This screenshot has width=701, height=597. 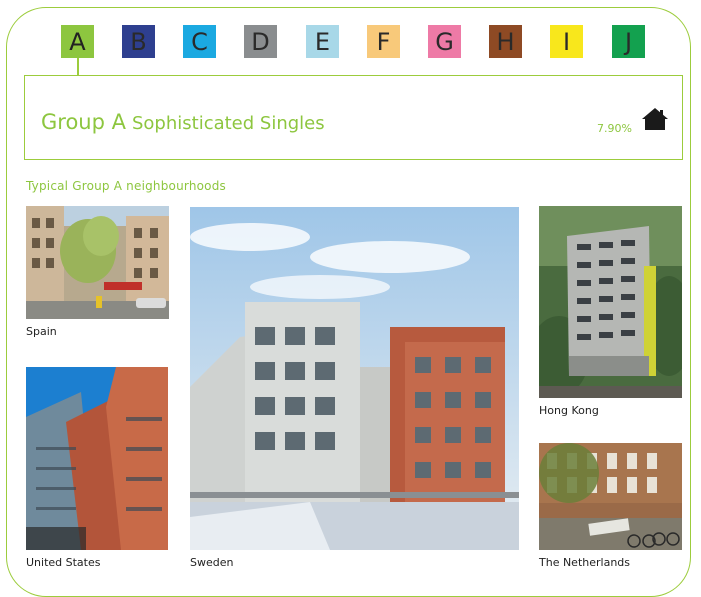 I want to click on caption-united-states: United States, so click(x=63, y=562).